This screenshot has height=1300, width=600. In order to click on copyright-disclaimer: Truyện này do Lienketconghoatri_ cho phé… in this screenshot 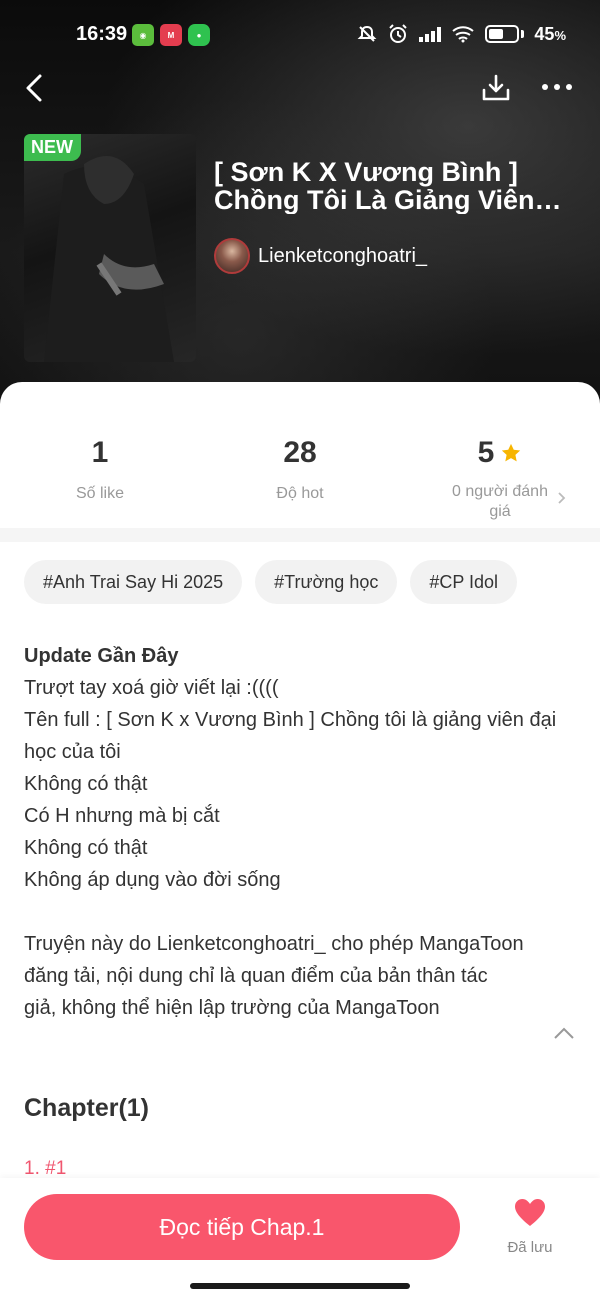, I will do `click(274, 976)`.